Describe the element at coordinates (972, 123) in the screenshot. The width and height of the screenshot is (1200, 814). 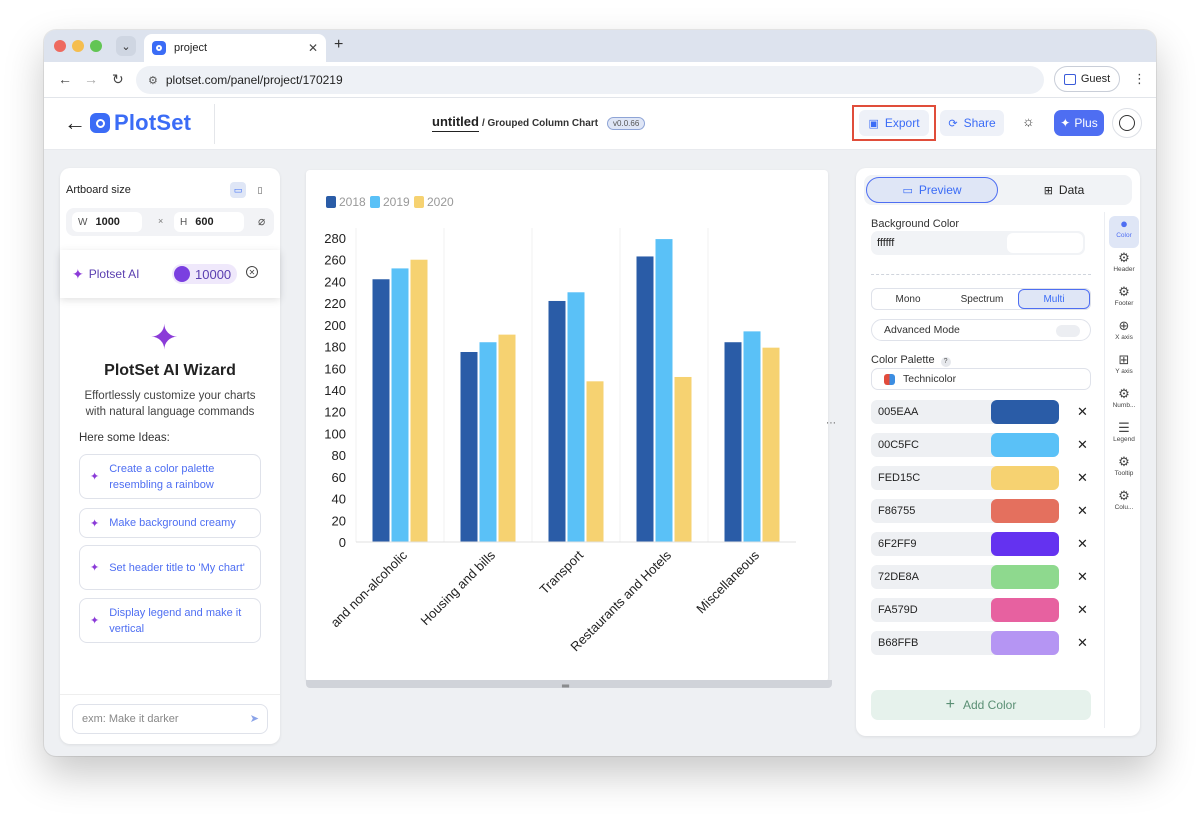
I see `share-button: ⟳ Share` at that location.